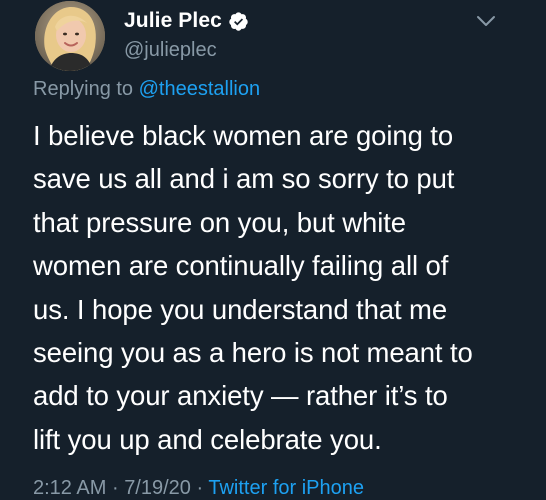 Image resolution: width=546 pixels, height=500 pixels. What do you see at coordinates (199, 89) in the screenshot?
I see `reply-handle-link: @theestallion` at bounding box center [199, 89].